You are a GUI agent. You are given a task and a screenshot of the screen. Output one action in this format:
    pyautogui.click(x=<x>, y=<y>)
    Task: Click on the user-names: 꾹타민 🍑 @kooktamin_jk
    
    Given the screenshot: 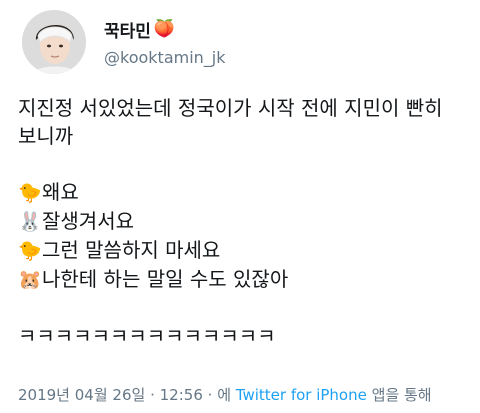 What is the action you would take?
    pyautogui.click(x=165, y=42)
    